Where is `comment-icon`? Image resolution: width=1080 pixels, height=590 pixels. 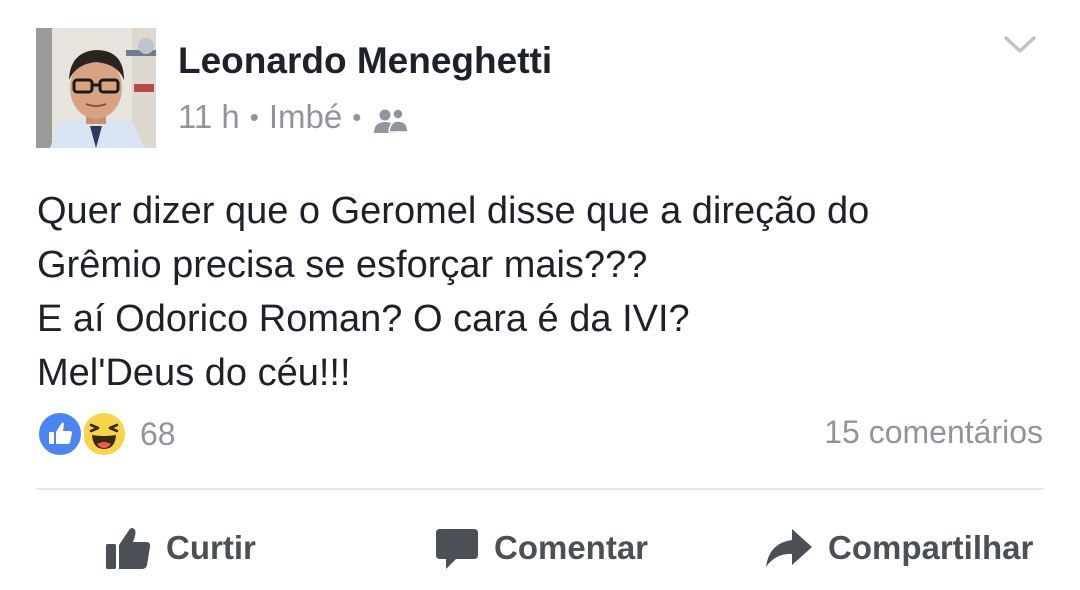
comment-icon is located at coordinates (457, 549).